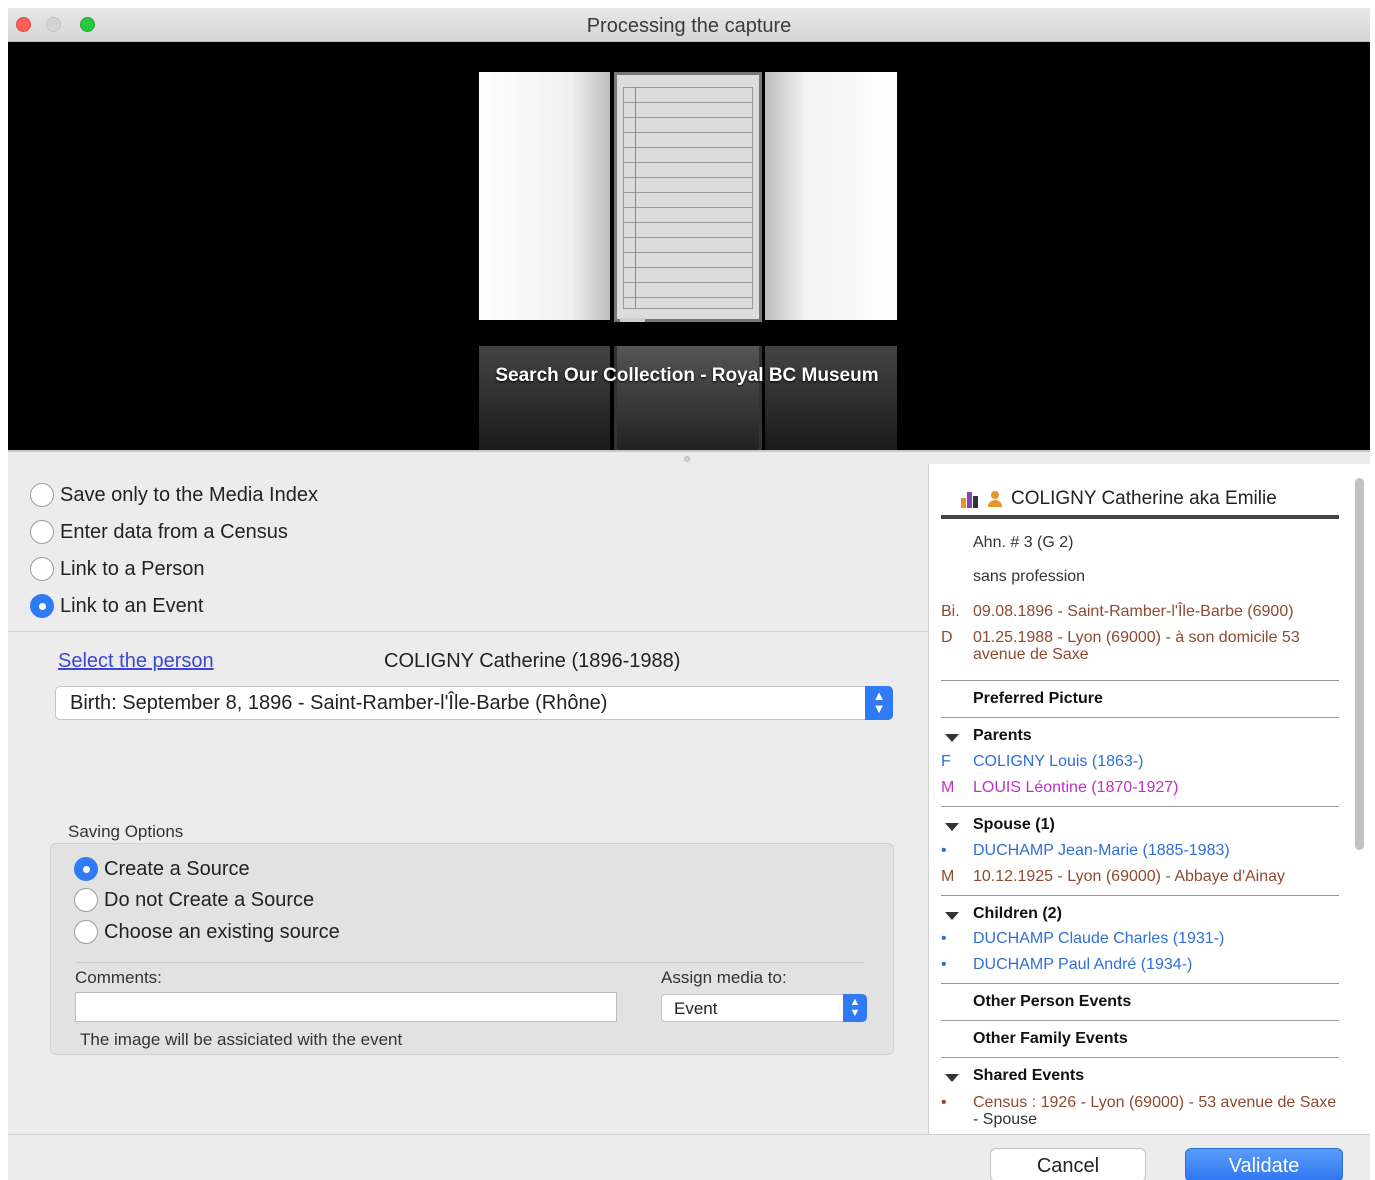  Describe the element at coordinates (532, 661) in the screenshot. I see `selected-person-name: COLIGNY Catherine (1896-1988)` at that location.